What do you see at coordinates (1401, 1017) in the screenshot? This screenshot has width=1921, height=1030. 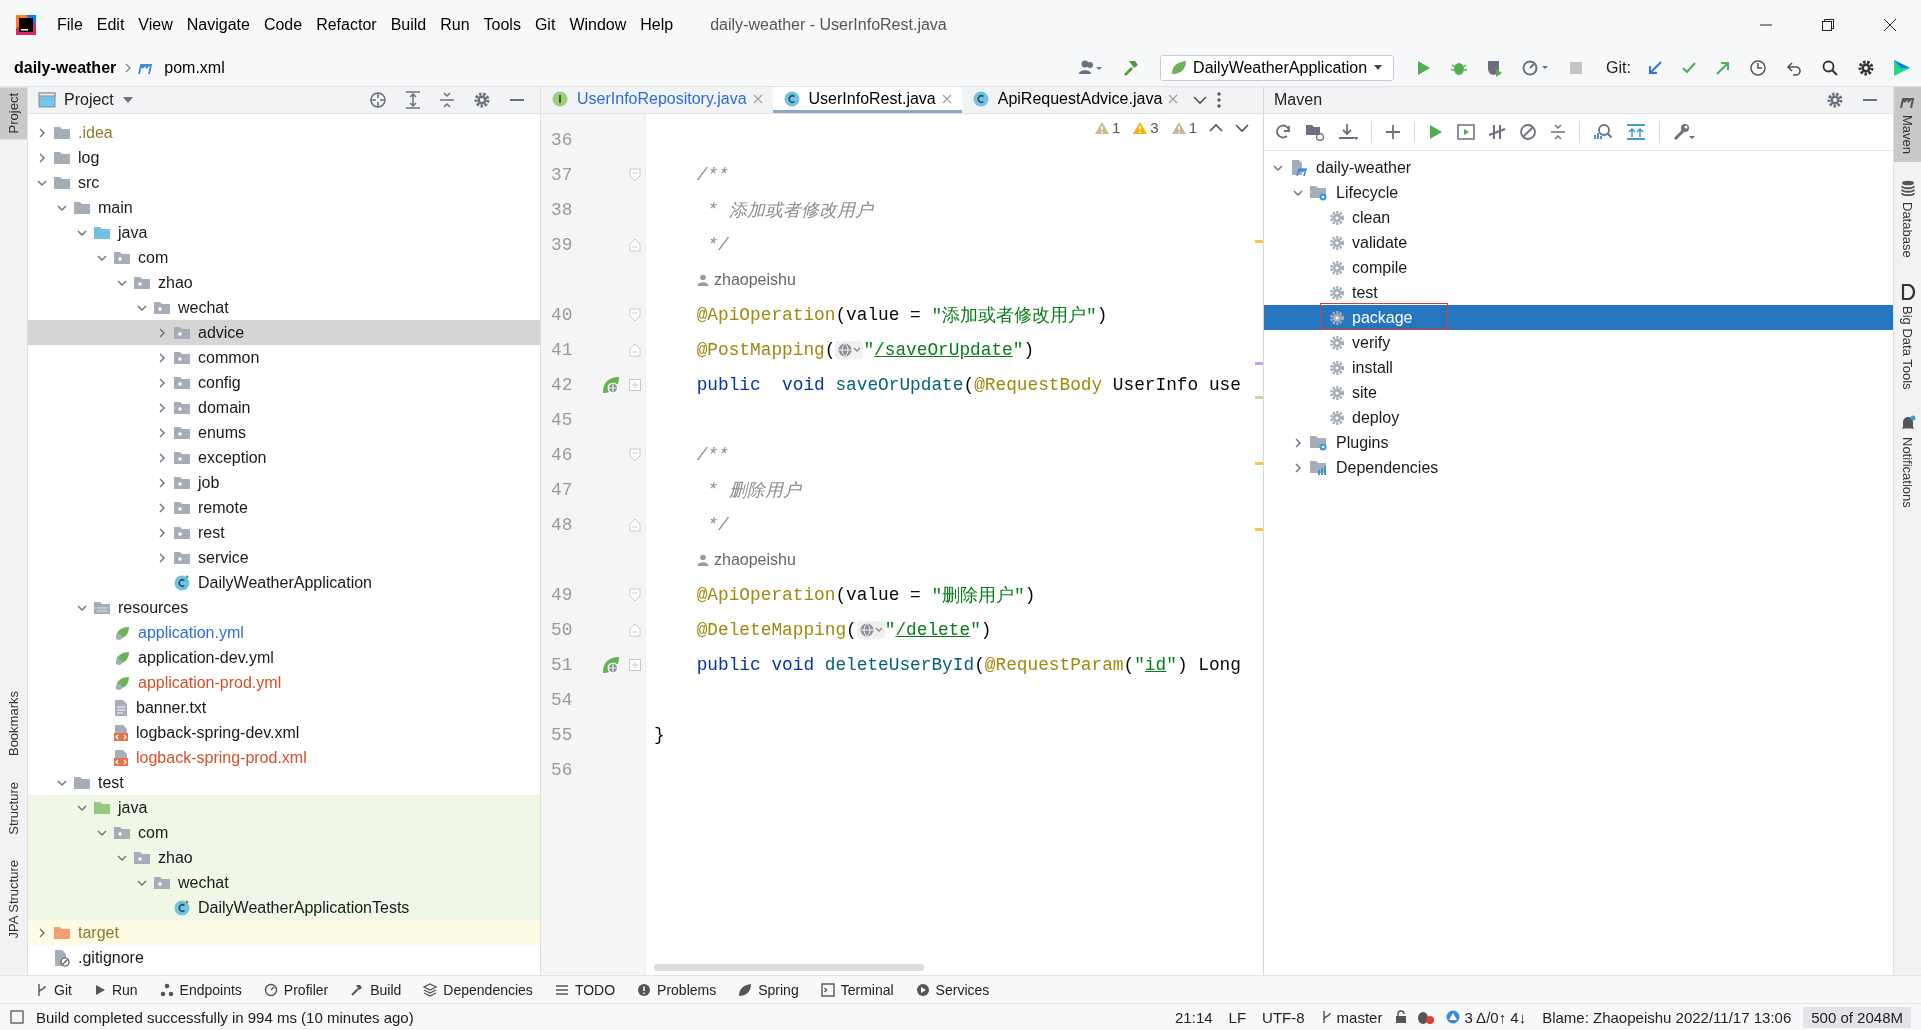 I see `lock-icon` at bounding box center [1401, 1017].